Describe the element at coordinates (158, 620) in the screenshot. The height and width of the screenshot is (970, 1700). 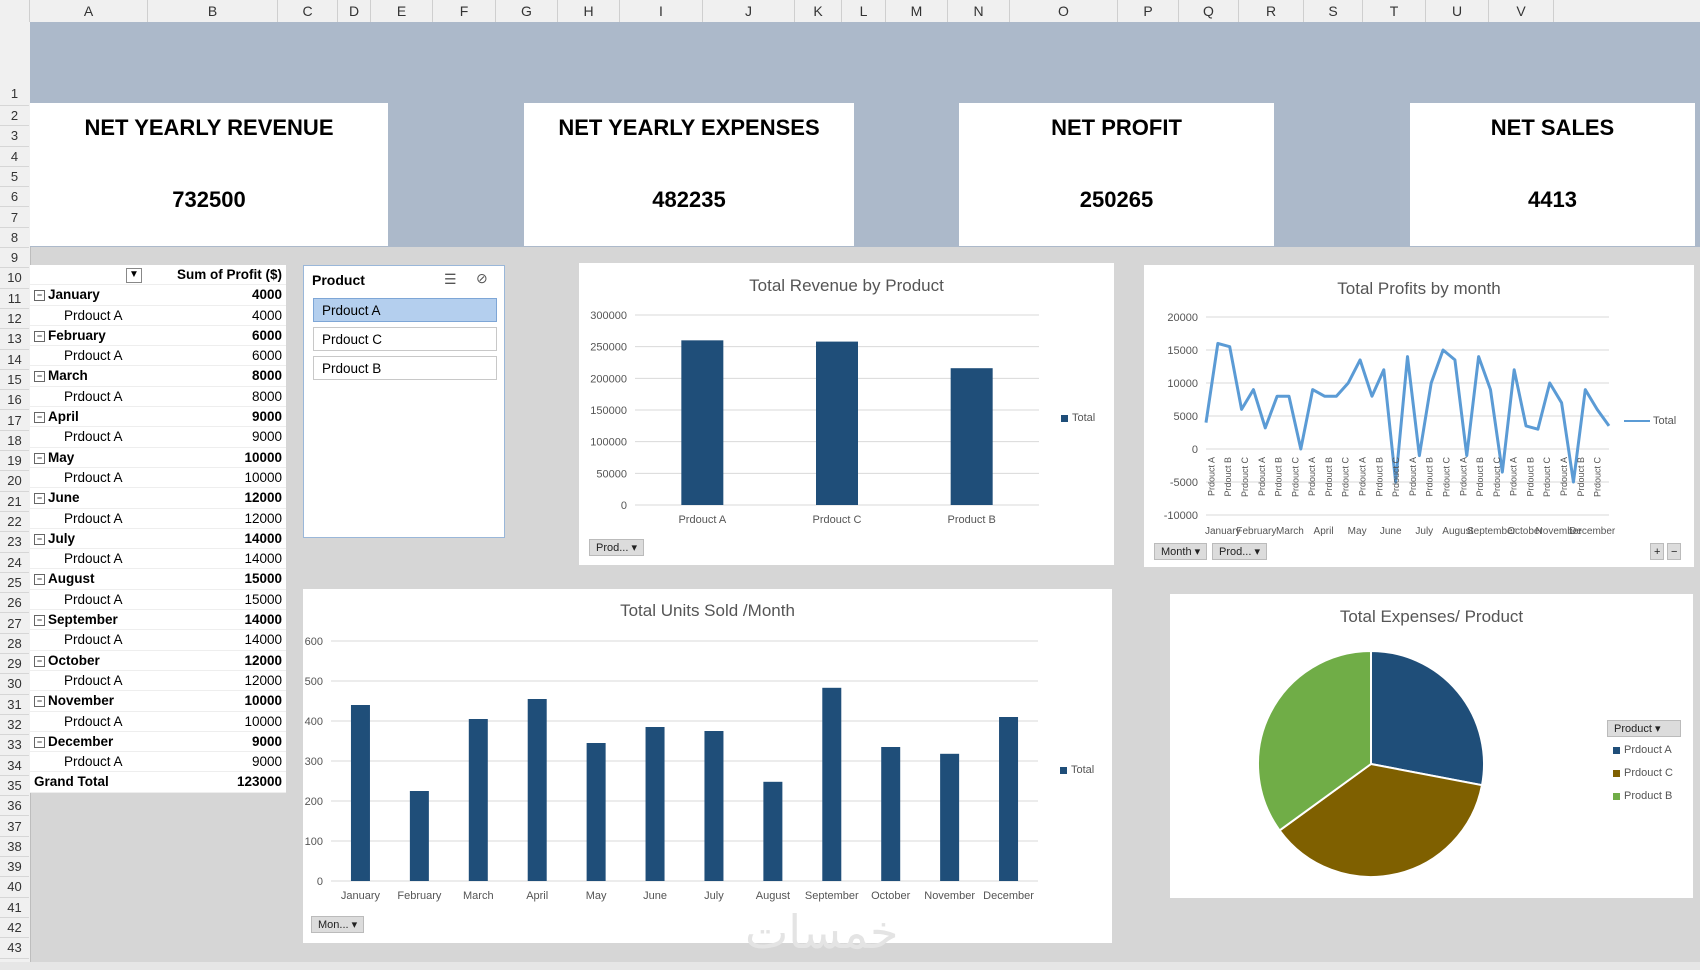
I see `pivot-month-row: − September 14000` at that location.